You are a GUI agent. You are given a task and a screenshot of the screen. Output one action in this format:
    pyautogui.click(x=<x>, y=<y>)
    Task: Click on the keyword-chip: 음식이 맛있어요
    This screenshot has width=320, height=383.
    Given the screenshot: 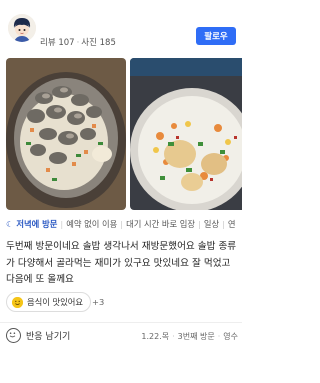 What is the action you would take?
    pyautogui.click(x=49, y=302)
    